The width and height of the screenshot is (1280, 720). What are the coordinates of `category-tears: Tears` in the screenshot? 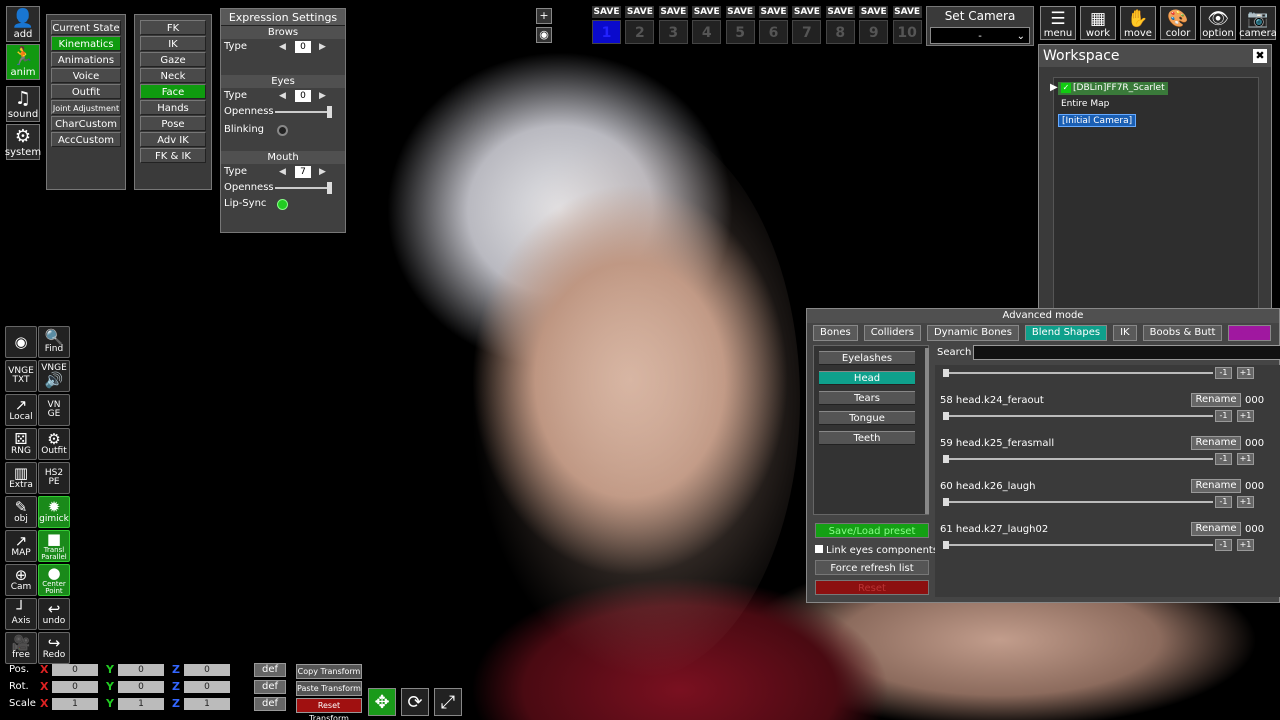 It's located at (867, 398).